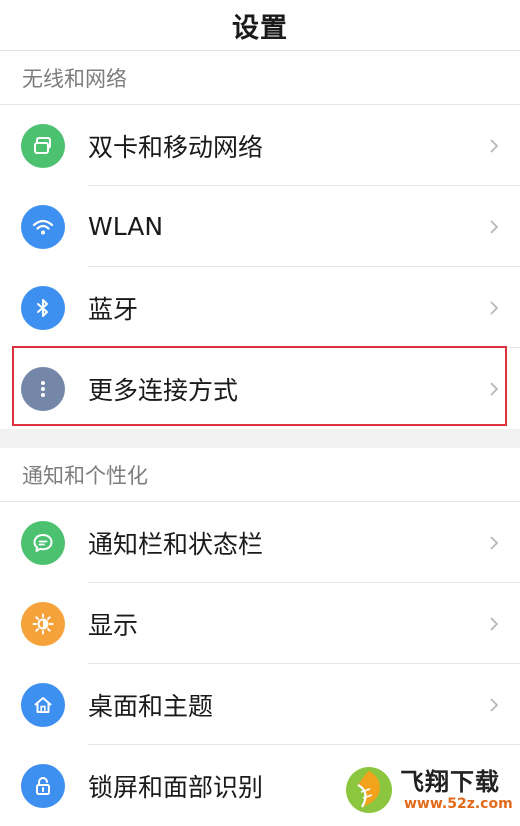  I want to click on settings-item-label: WLAN, so click(126, 226).